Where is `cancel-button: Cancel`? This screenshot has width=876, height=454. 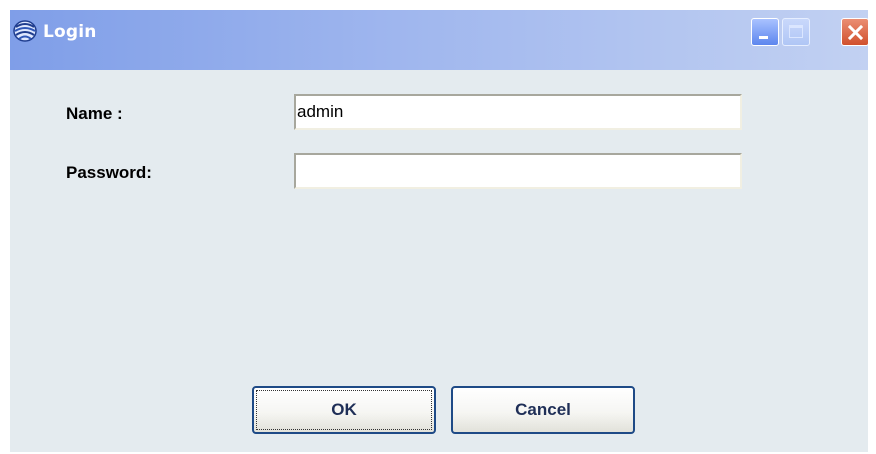 cancel-button: Cancel is located at coordinates (543, 410).